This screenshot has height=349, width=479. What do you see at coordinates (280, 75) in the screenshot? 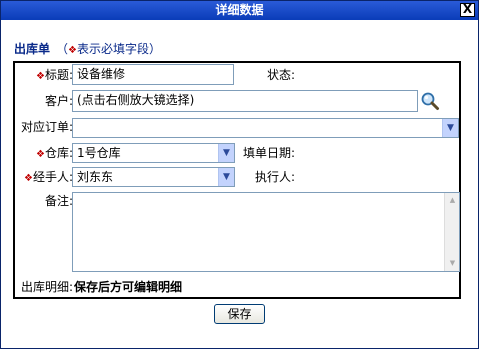
I see `status-label: 状态:` at bounding box center [280, 75].